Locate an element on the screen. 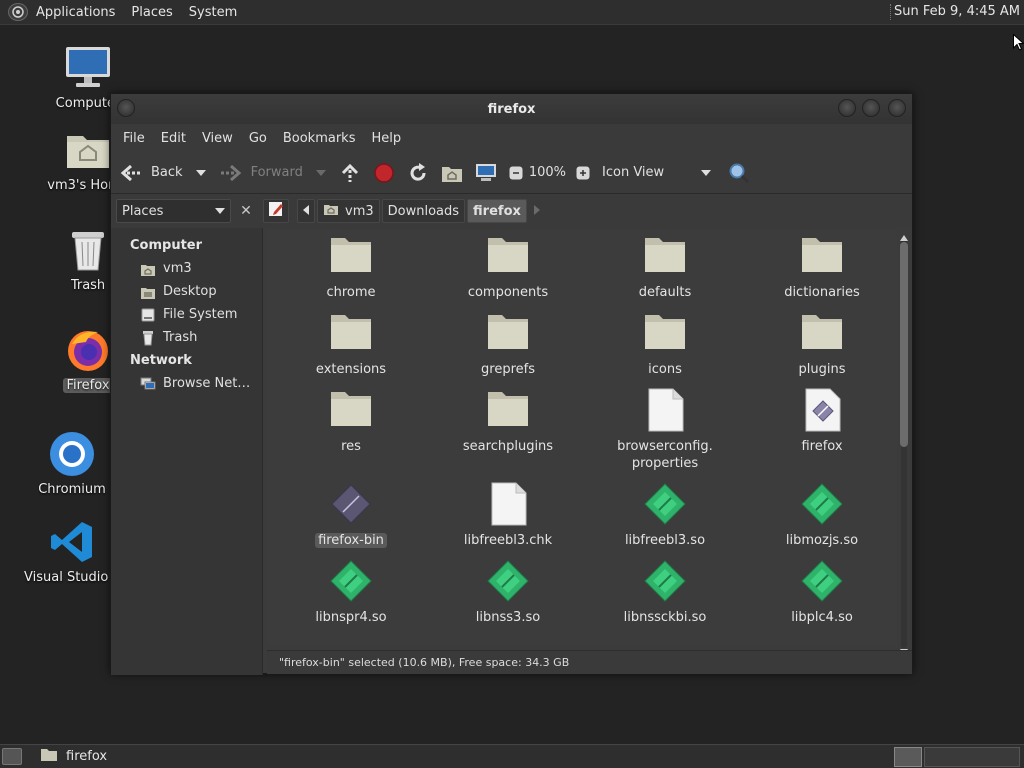 This screenshot has width=1024, height=768. vertical-scrollbar is located at coordinates (904, 445).